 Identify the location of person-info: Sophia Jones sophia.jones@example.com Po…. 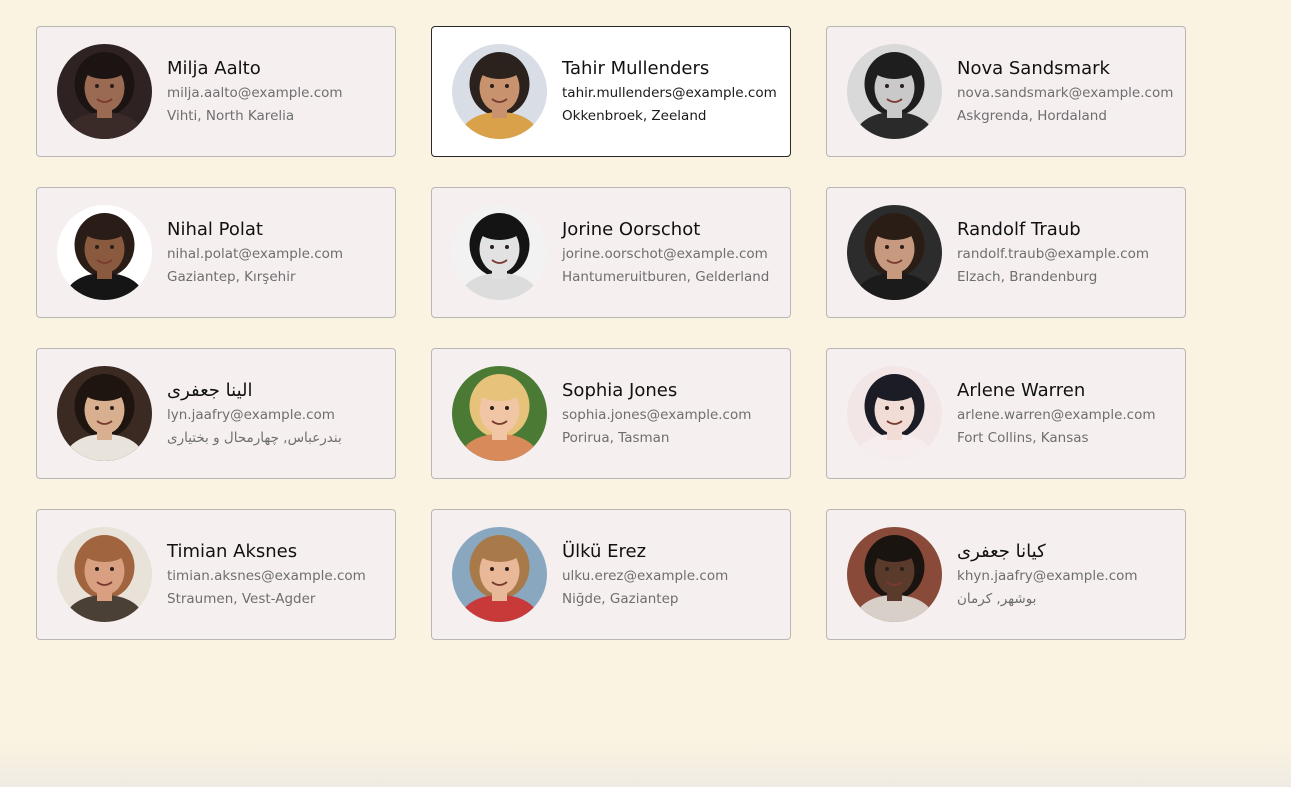
(656, 414).